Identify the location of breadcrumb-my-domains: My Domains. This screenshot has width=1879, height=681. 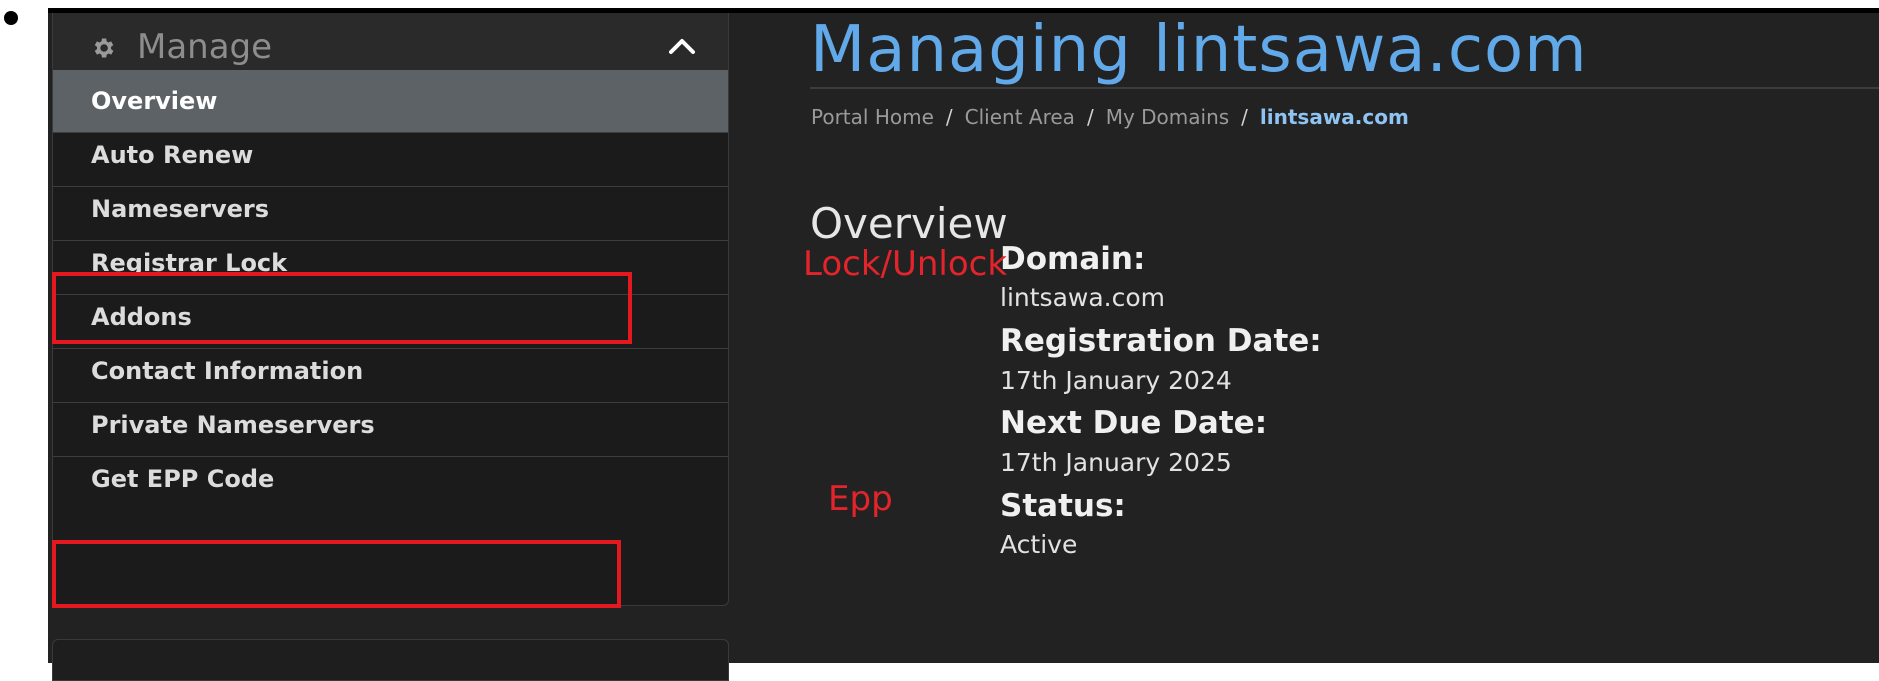
(1167, 117).